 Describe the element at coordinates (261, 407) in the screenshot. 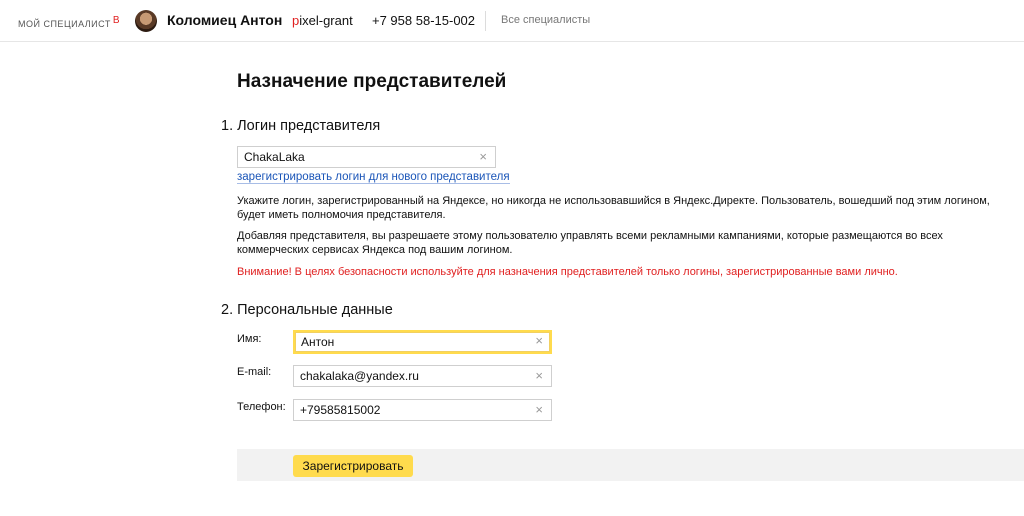

I see `phone-label: Телефон:` at that location.